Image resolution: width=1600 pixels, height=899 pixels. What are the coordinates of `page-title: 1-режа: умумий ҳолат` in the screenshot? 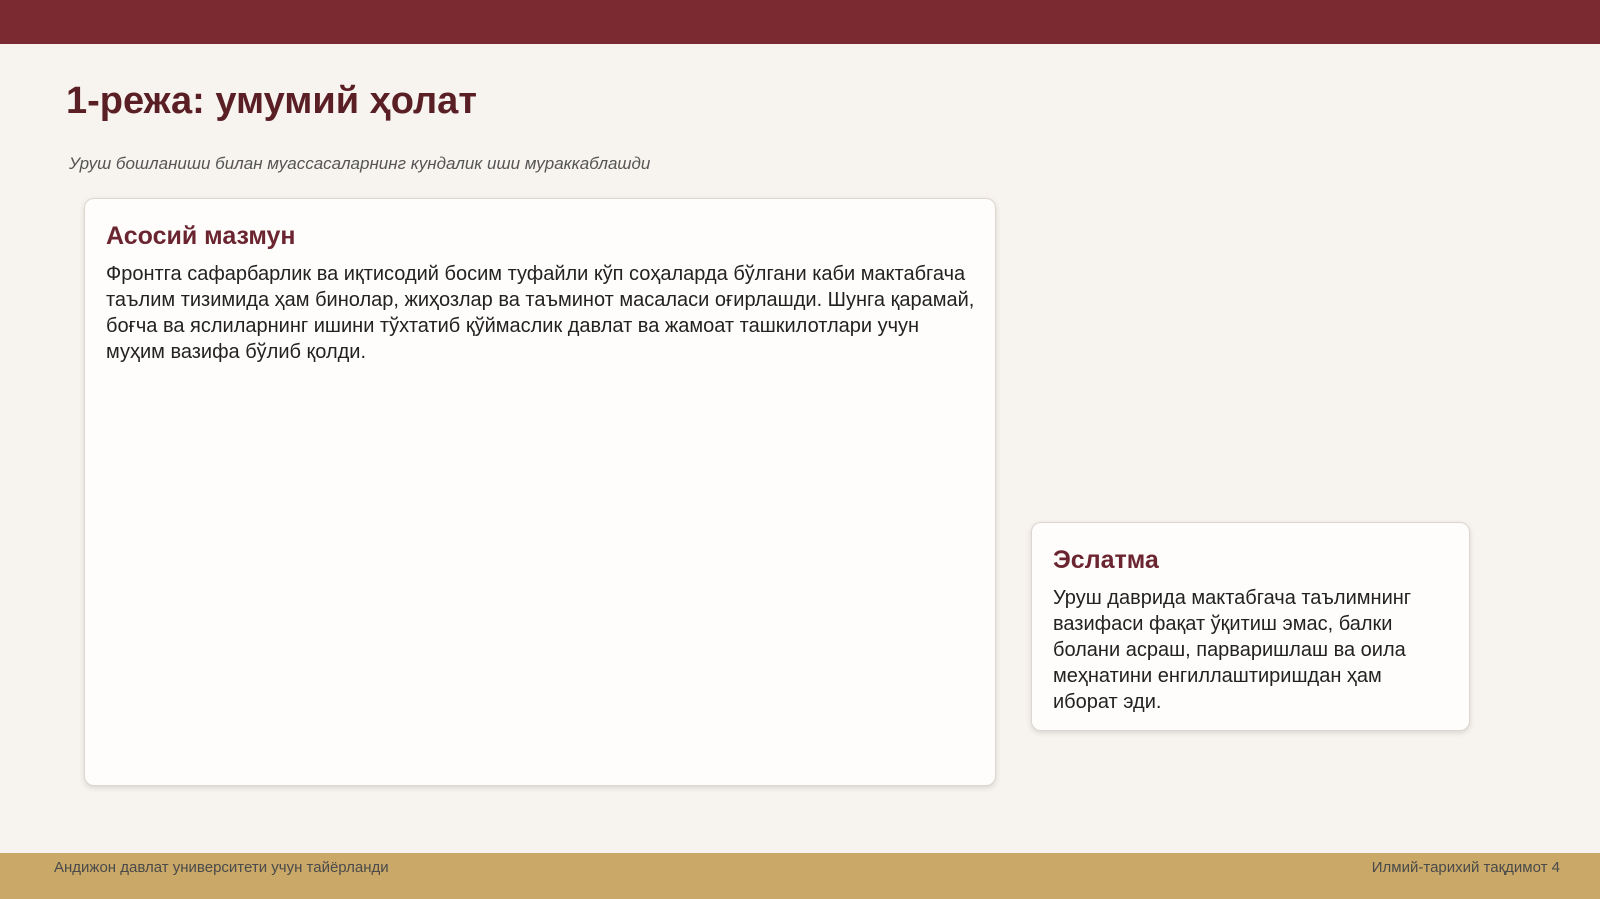 It's located at (271, 101).